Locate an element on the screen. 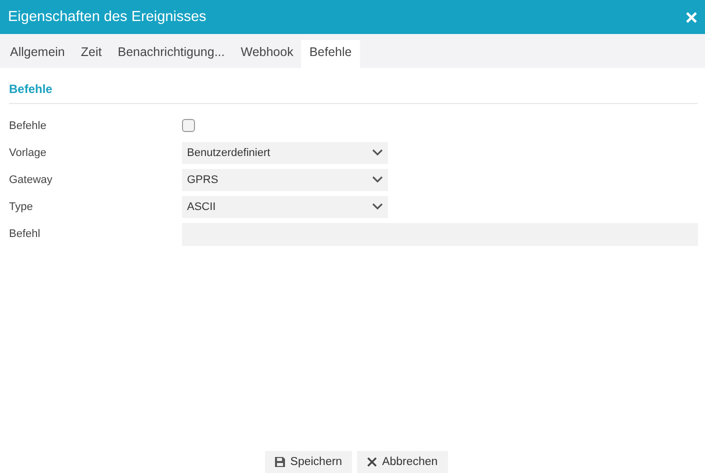 The image size is (705, 473). field-label: Gateway is located at coordinates (31, 180).